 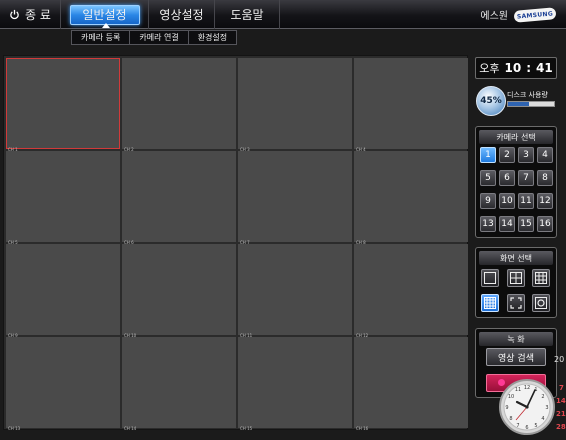 I want to click on submenu-environment-settings: 환경설정, so click(x=212, y=37).